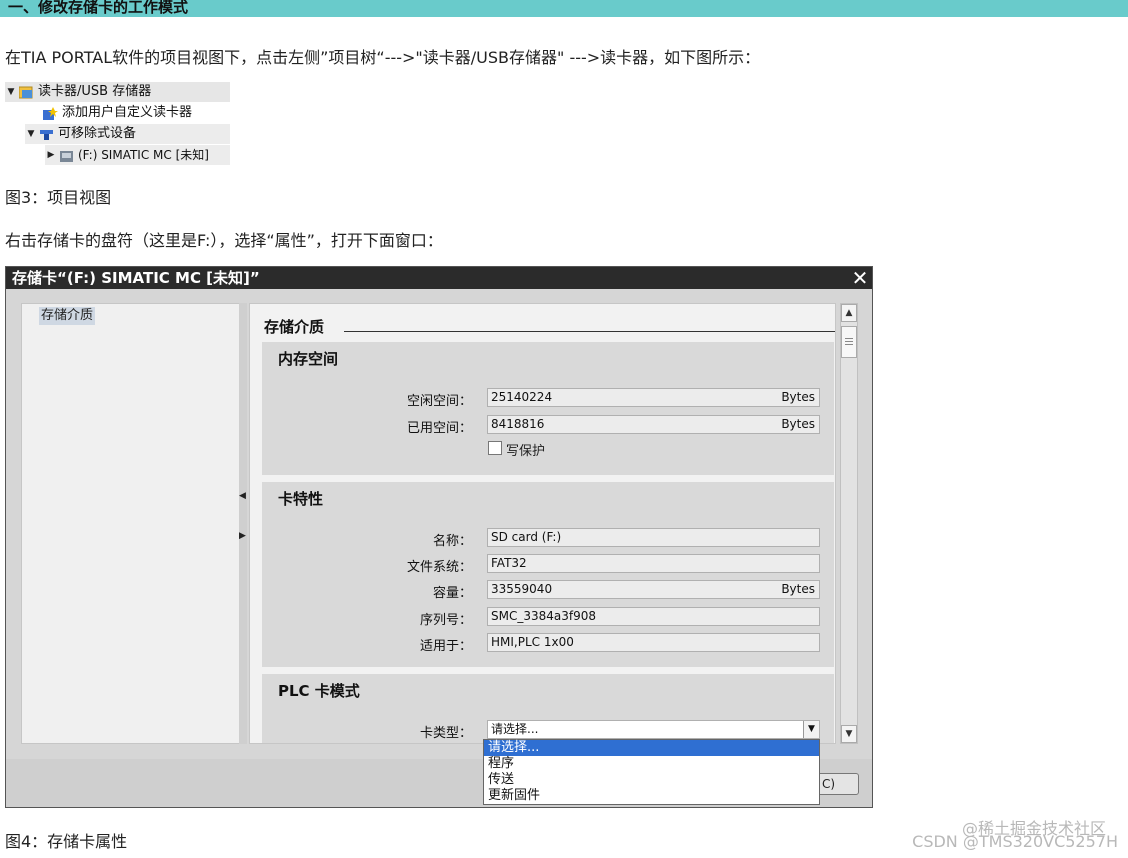  I want to click on section-divider, so click(589, 331).